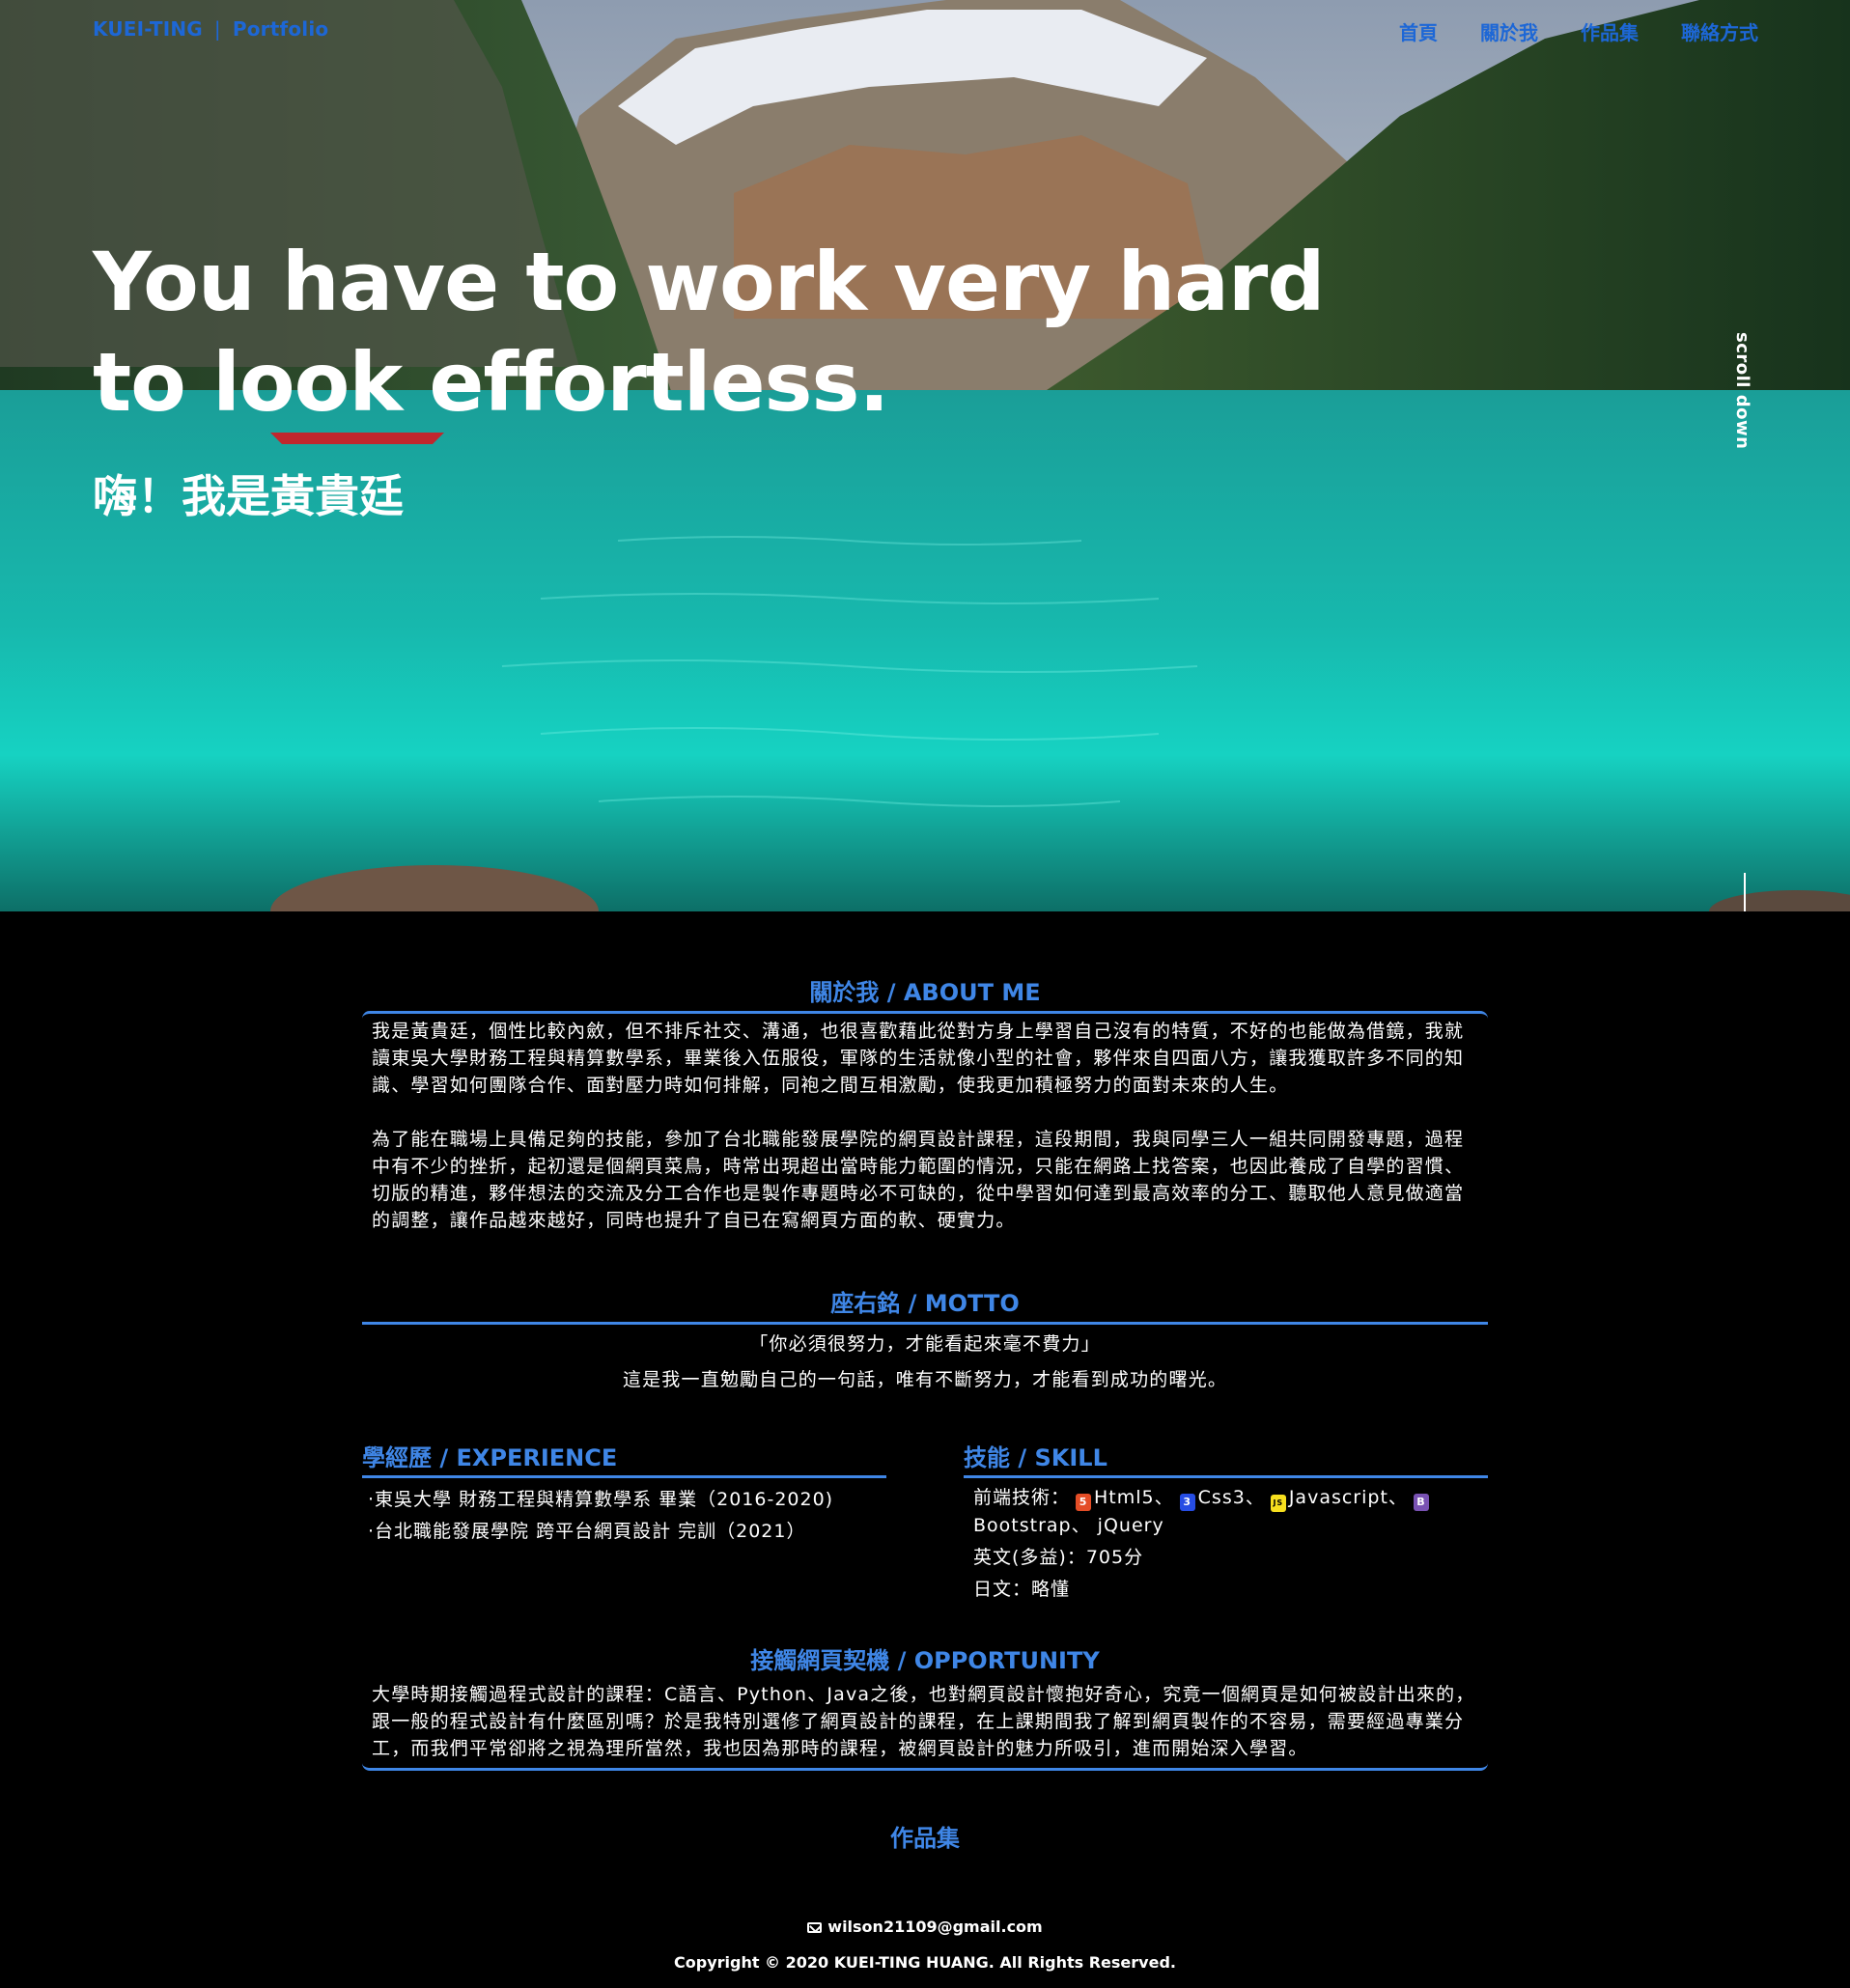 This screenshot has width=1850, height=1988. I want to click on bootstrap-icon: B, so click(1421, 1503).